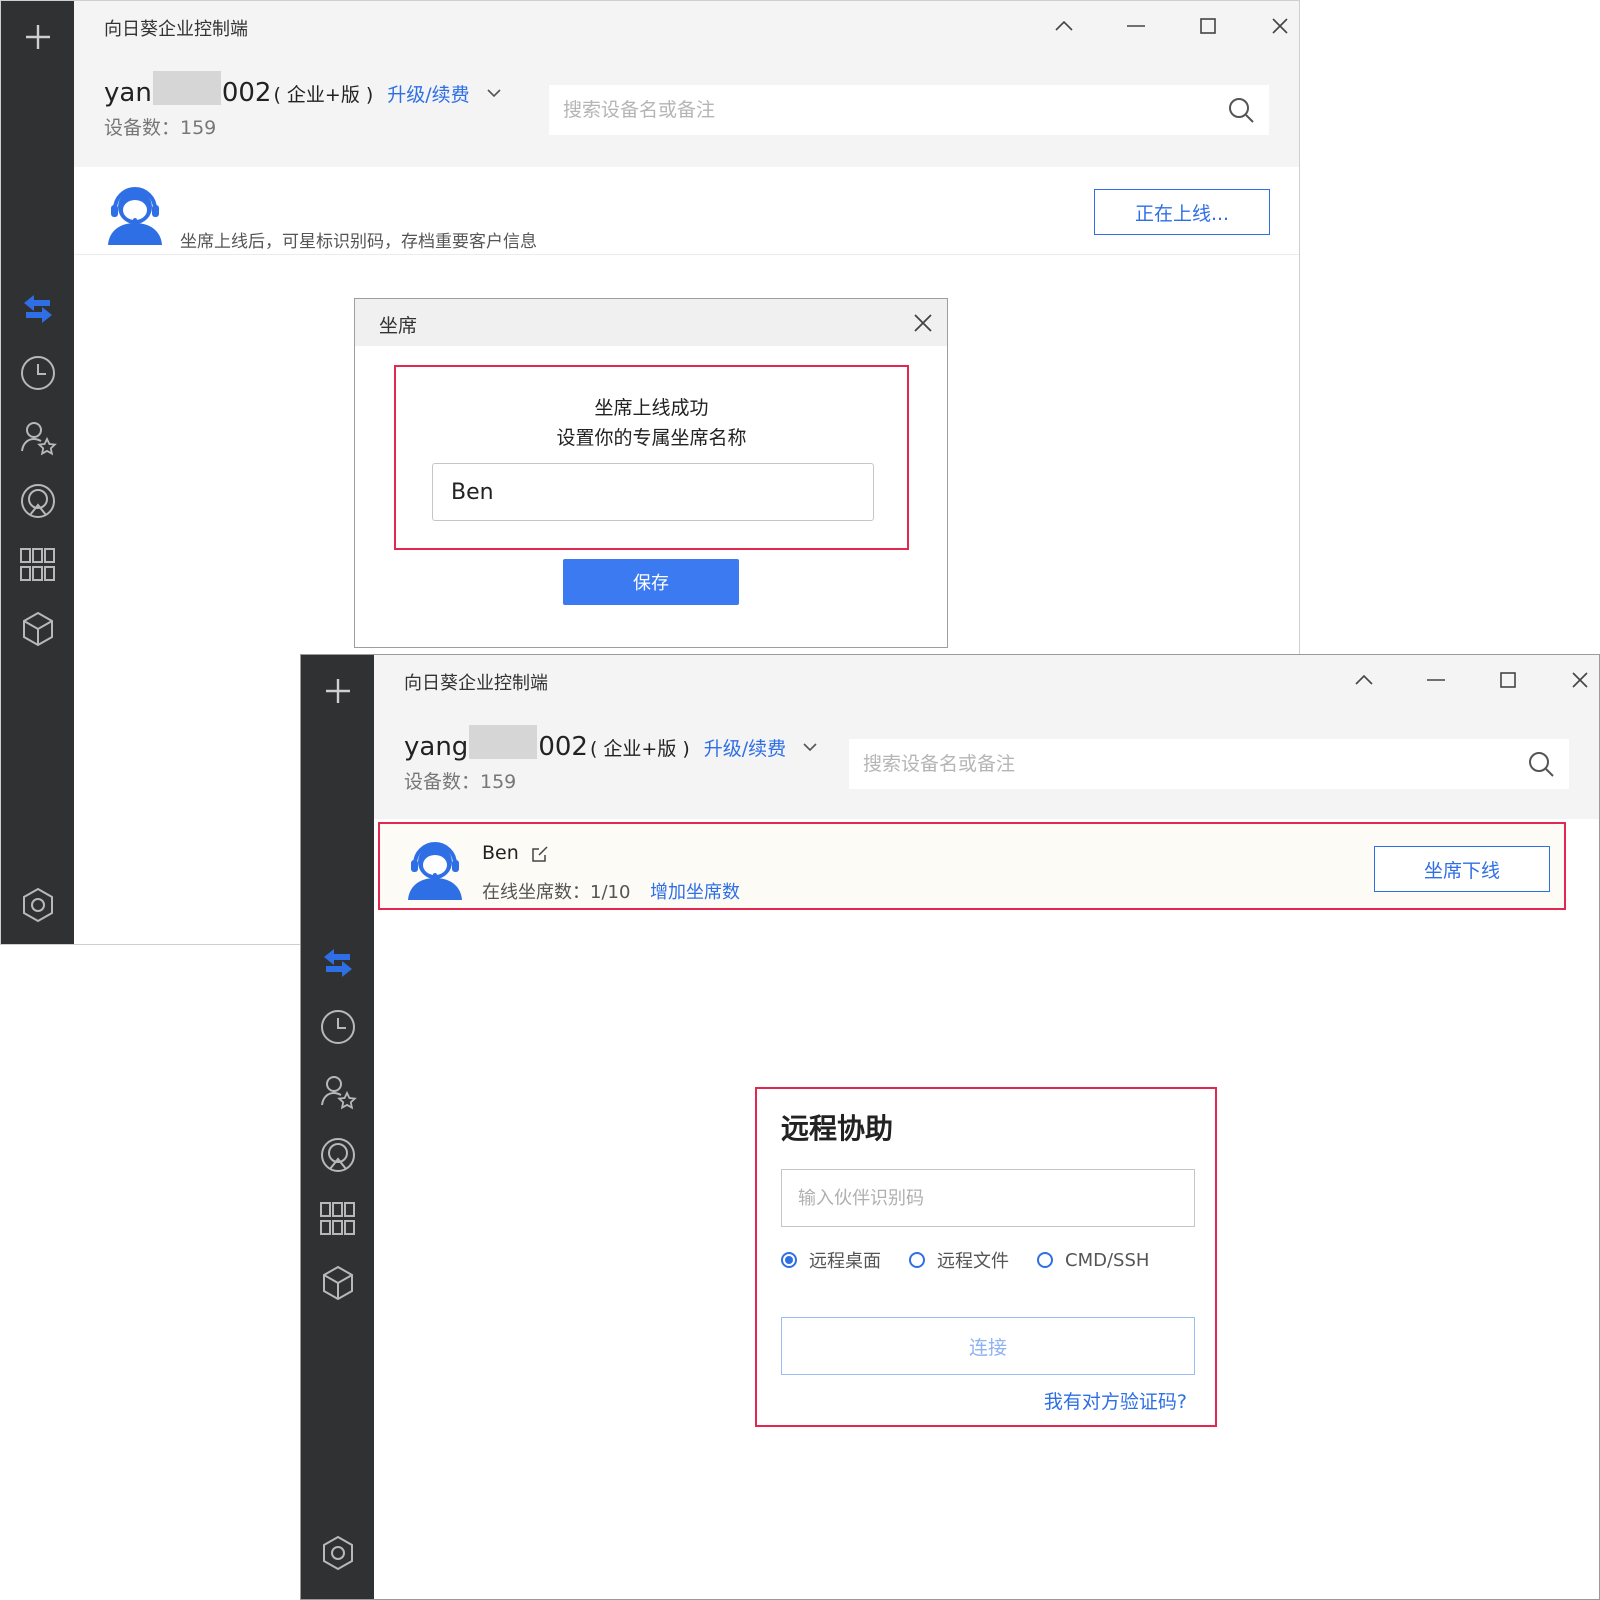 Image resolution: width=1600 pixels, height=1600 pixels. I want to click on agent-name-field, so click(653, 492).